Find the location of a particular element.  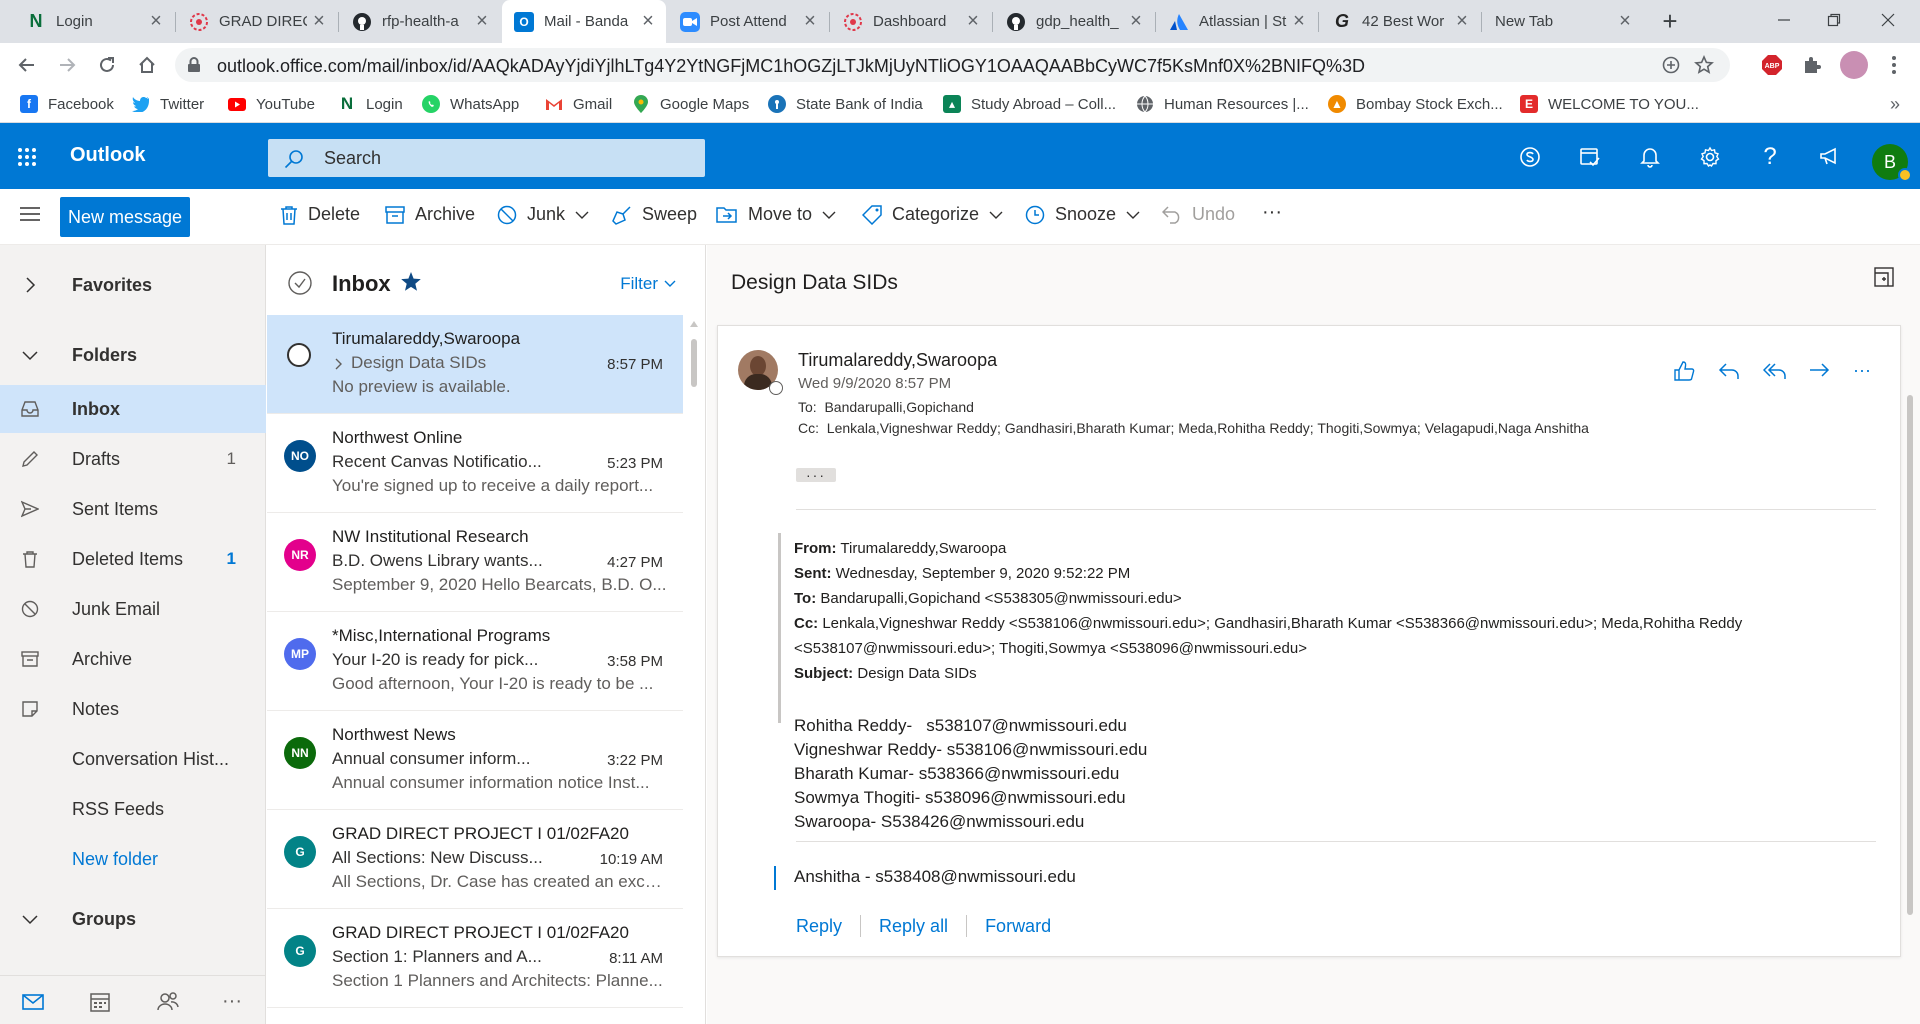

message-list-scrollbar is located at coordinates (694, 669).